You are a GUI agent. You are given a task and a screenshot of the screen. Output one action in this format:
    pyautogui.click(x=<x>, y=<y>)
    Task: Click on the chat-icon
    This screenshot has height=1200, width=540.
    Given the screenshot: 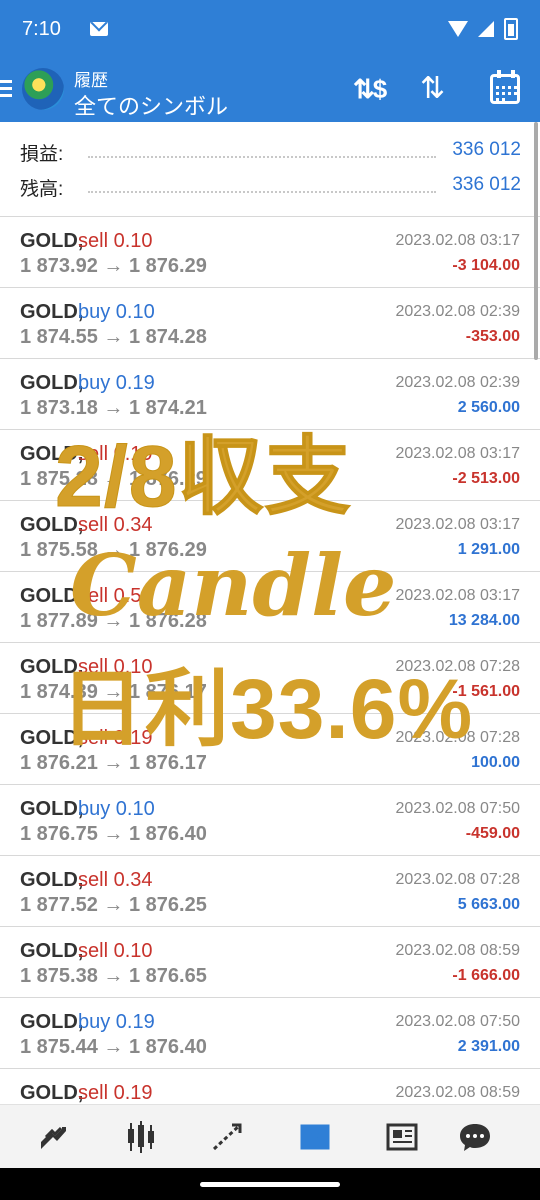 What is the action you would take?
    pyautogui.click(x=475, y=1137)
    